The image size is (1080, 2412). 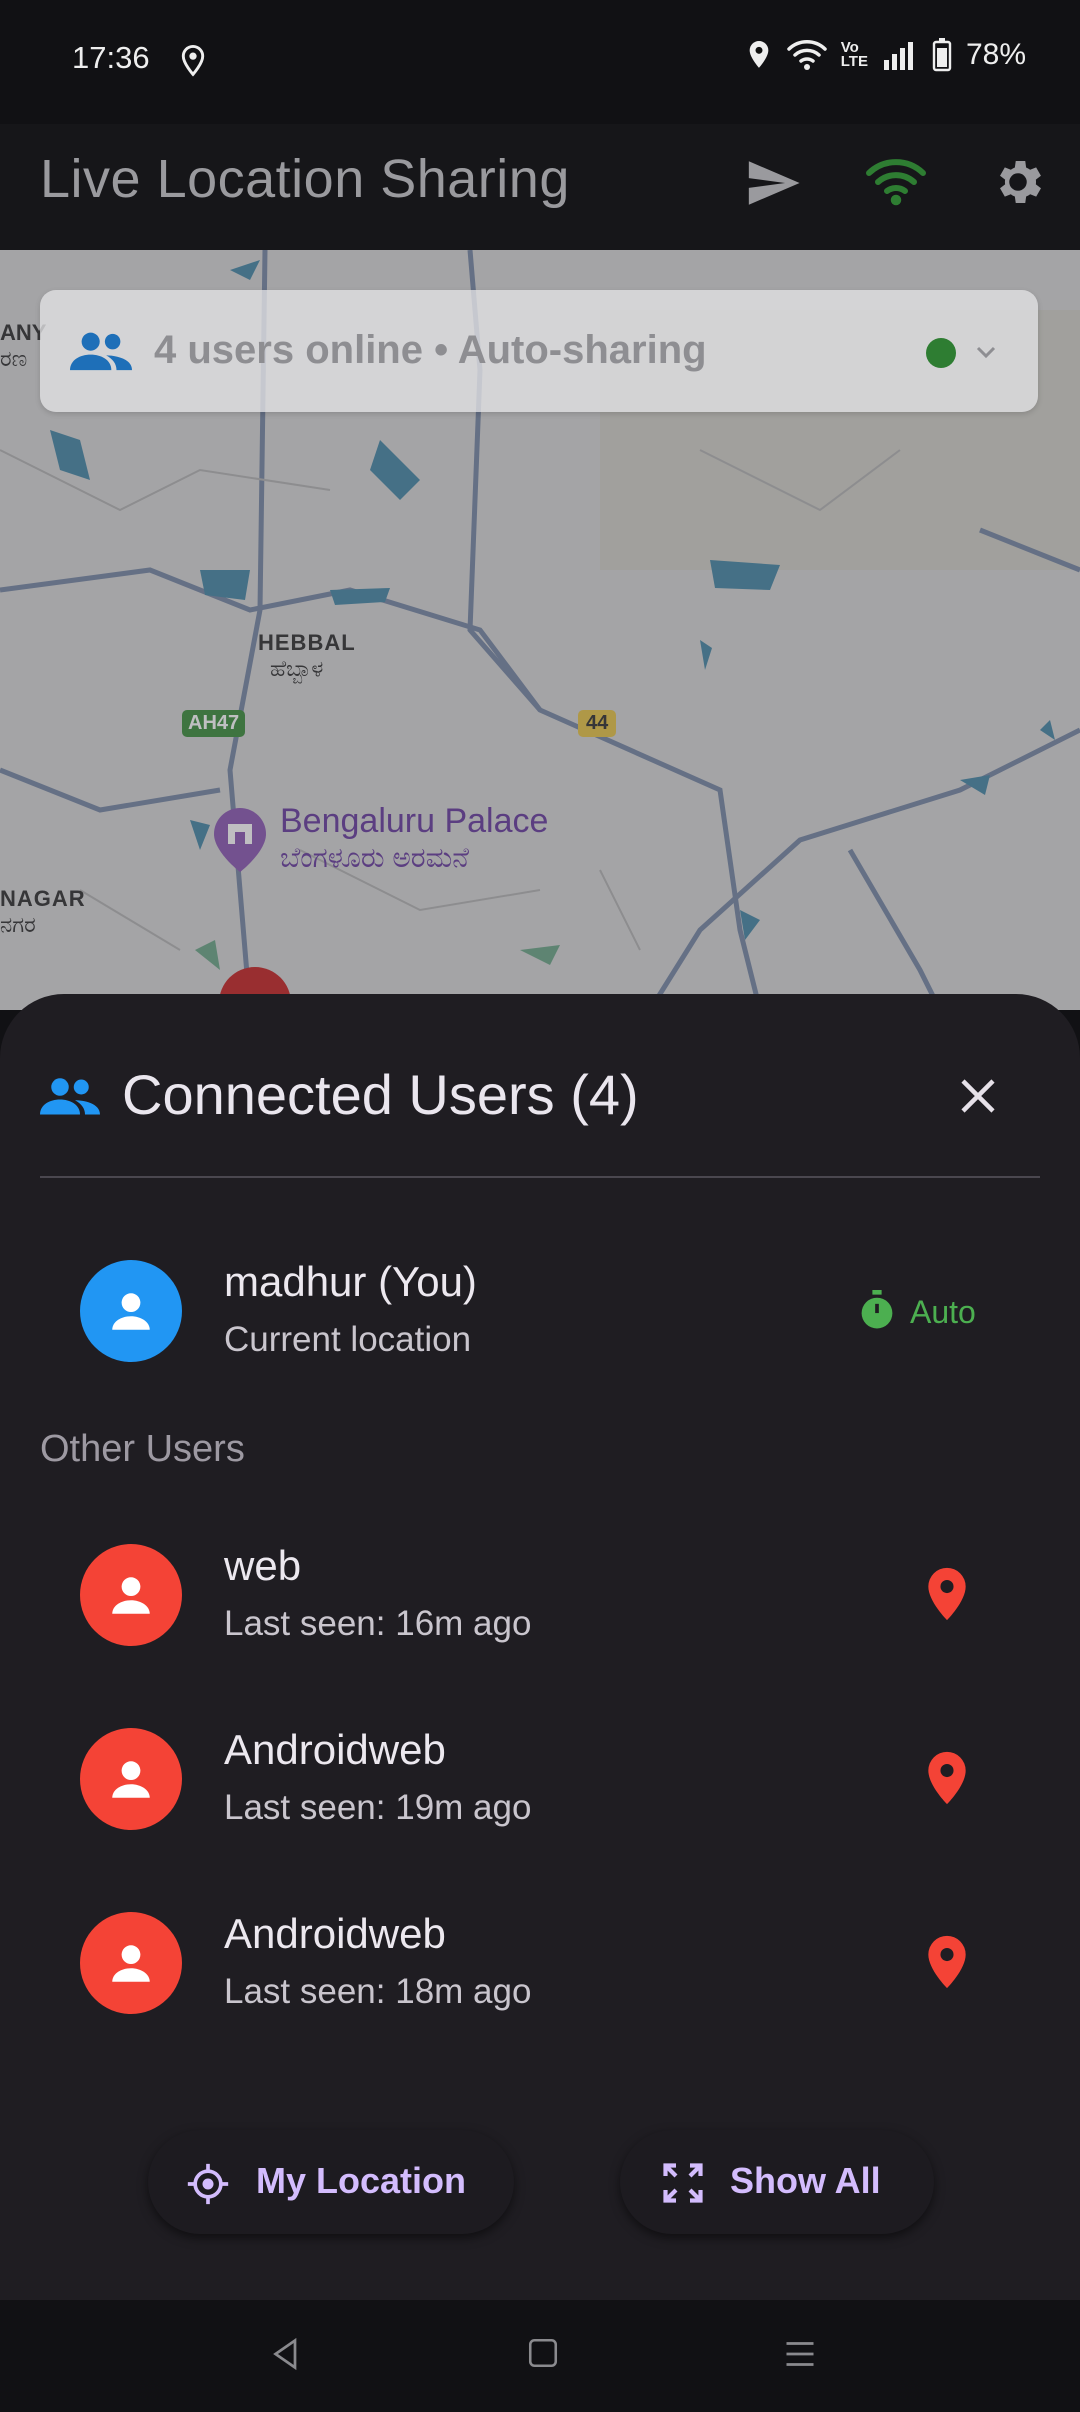 What do you see at coordinates (995, 54) in the screenshot?
I see `battery-percent: 78%` at bounding box center [995, 54].